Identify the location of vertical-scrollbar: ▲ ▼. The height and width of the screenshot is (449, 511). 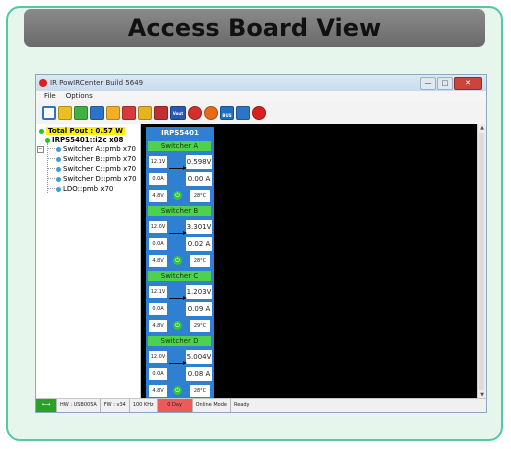
(481, 261).